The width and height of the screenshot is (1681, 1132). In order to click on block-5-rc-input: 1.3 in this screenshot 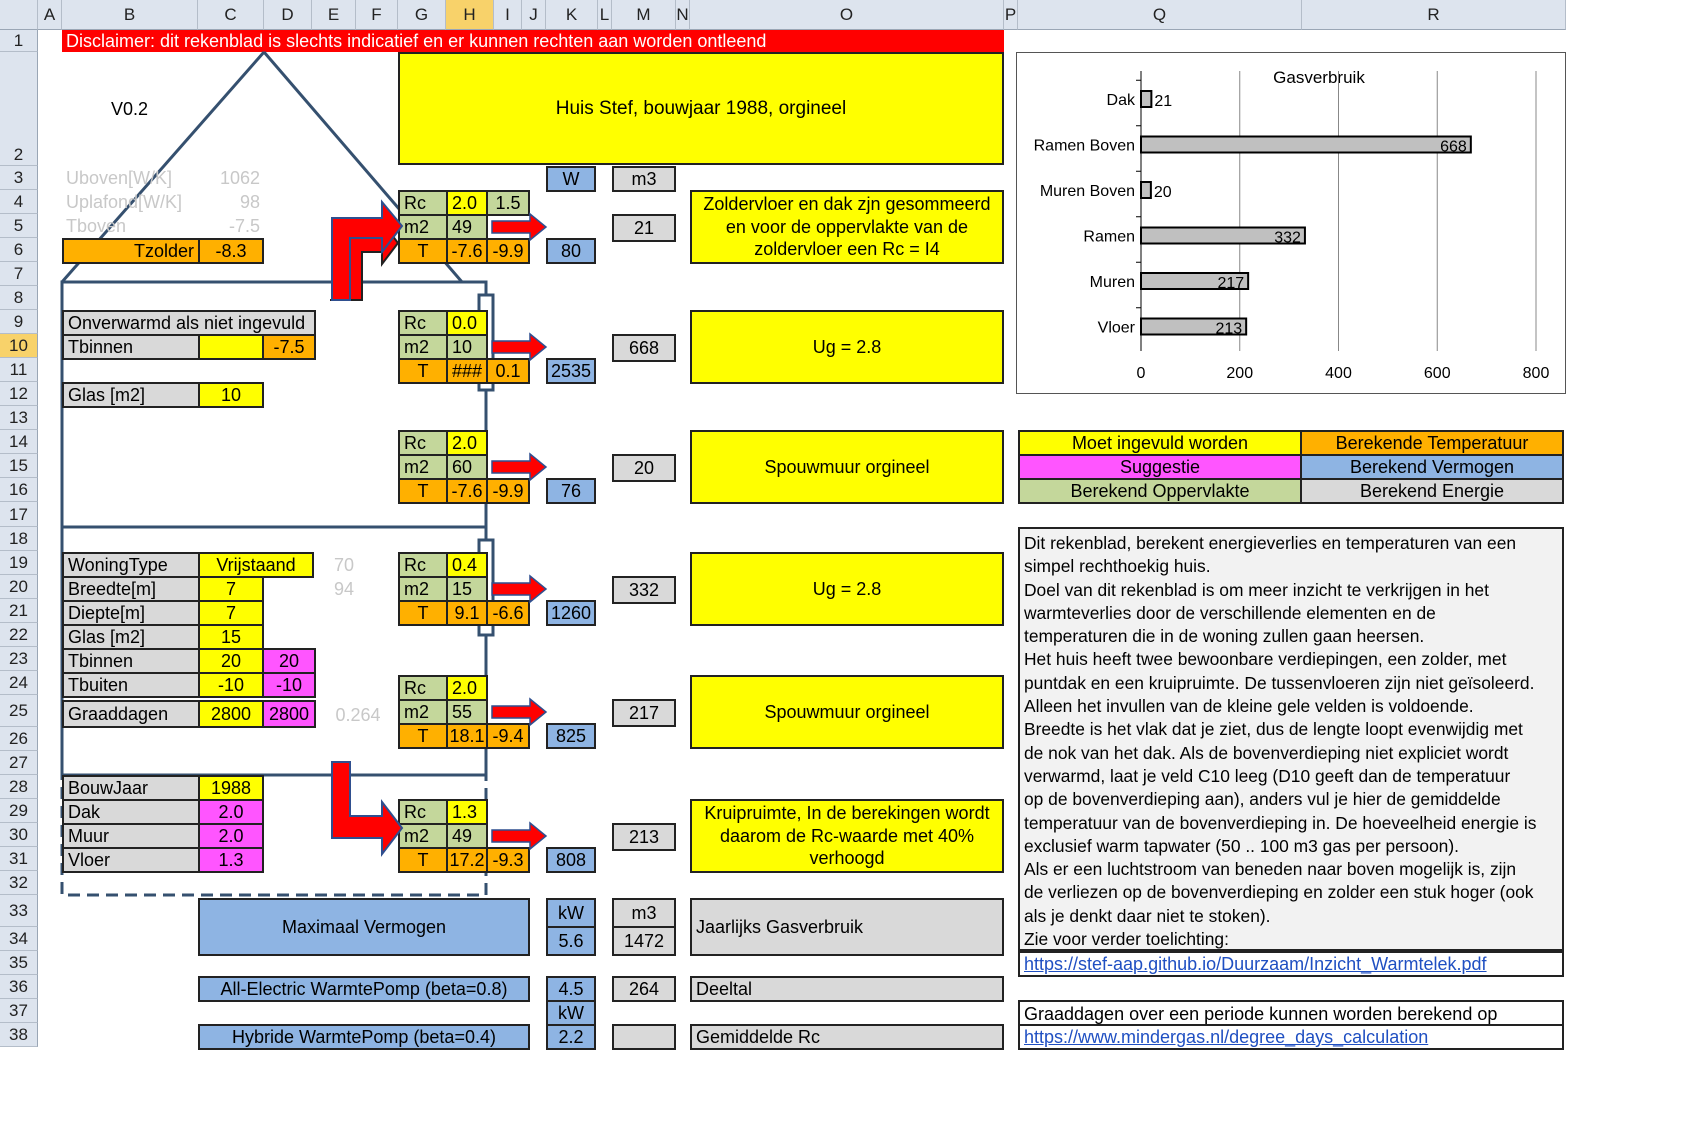, I will do `click(467, 812)`.